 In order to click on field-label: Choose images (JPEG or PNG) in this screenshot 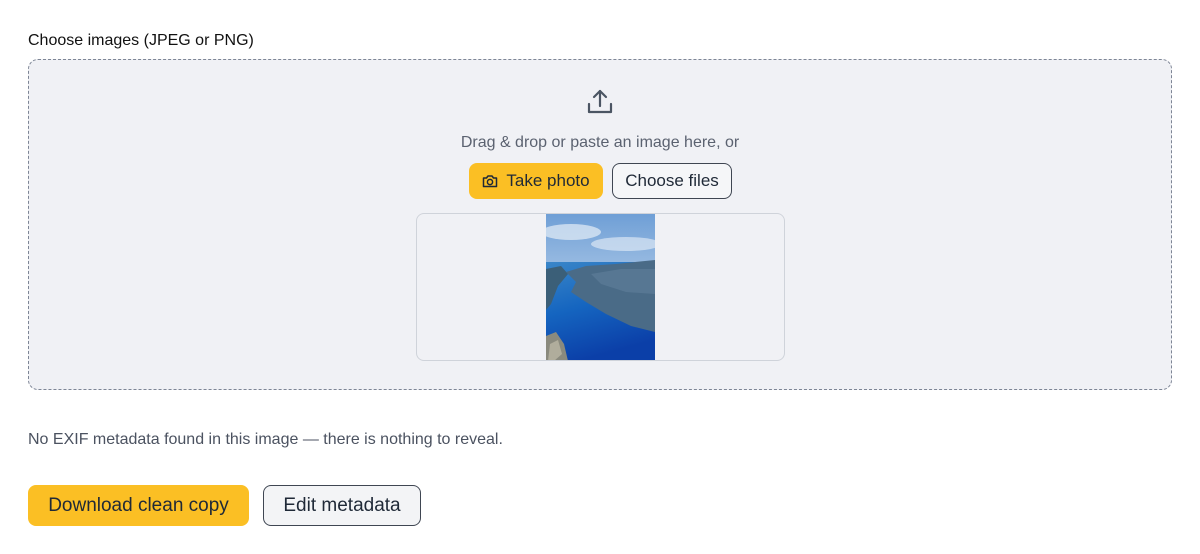, I will do `click(141, 40)`.